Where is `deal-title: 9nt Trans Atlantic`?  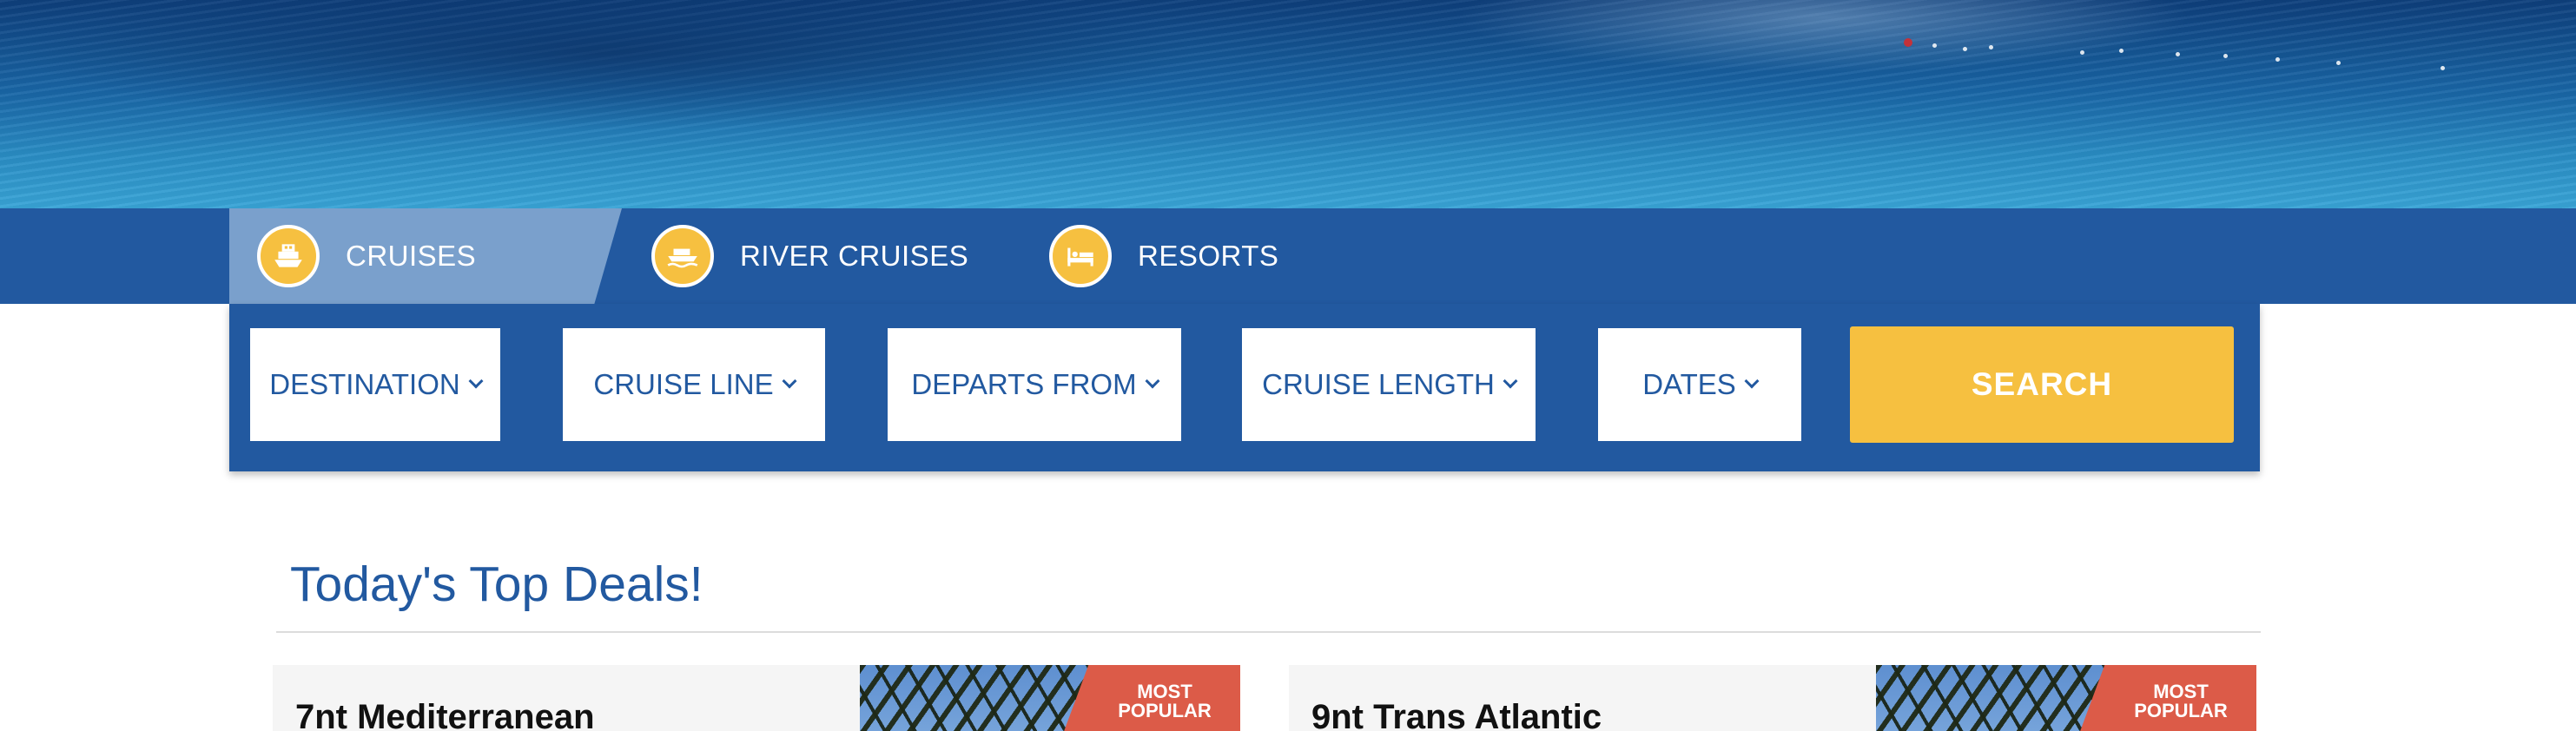
deal-title: 9nt Trans Atlantic is located at coordinates (1457, 714).